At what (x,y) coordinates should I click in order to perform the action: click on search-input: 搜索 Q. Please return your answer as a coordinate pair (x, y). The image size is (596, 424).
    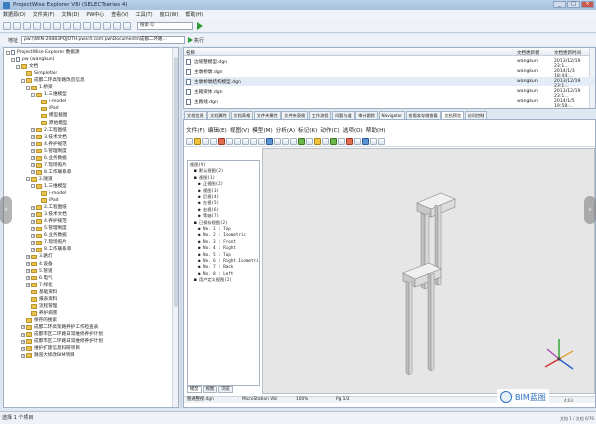
    Looking at the image, I should click on (165, 25).